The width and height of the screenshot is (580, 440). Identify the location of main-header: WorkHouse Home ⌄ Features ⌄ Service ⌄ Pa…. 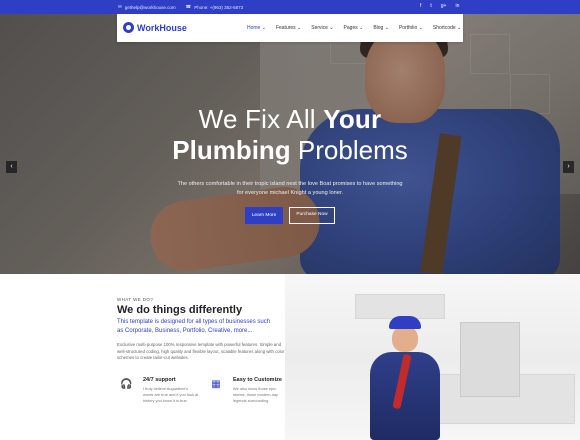
(290, 28).